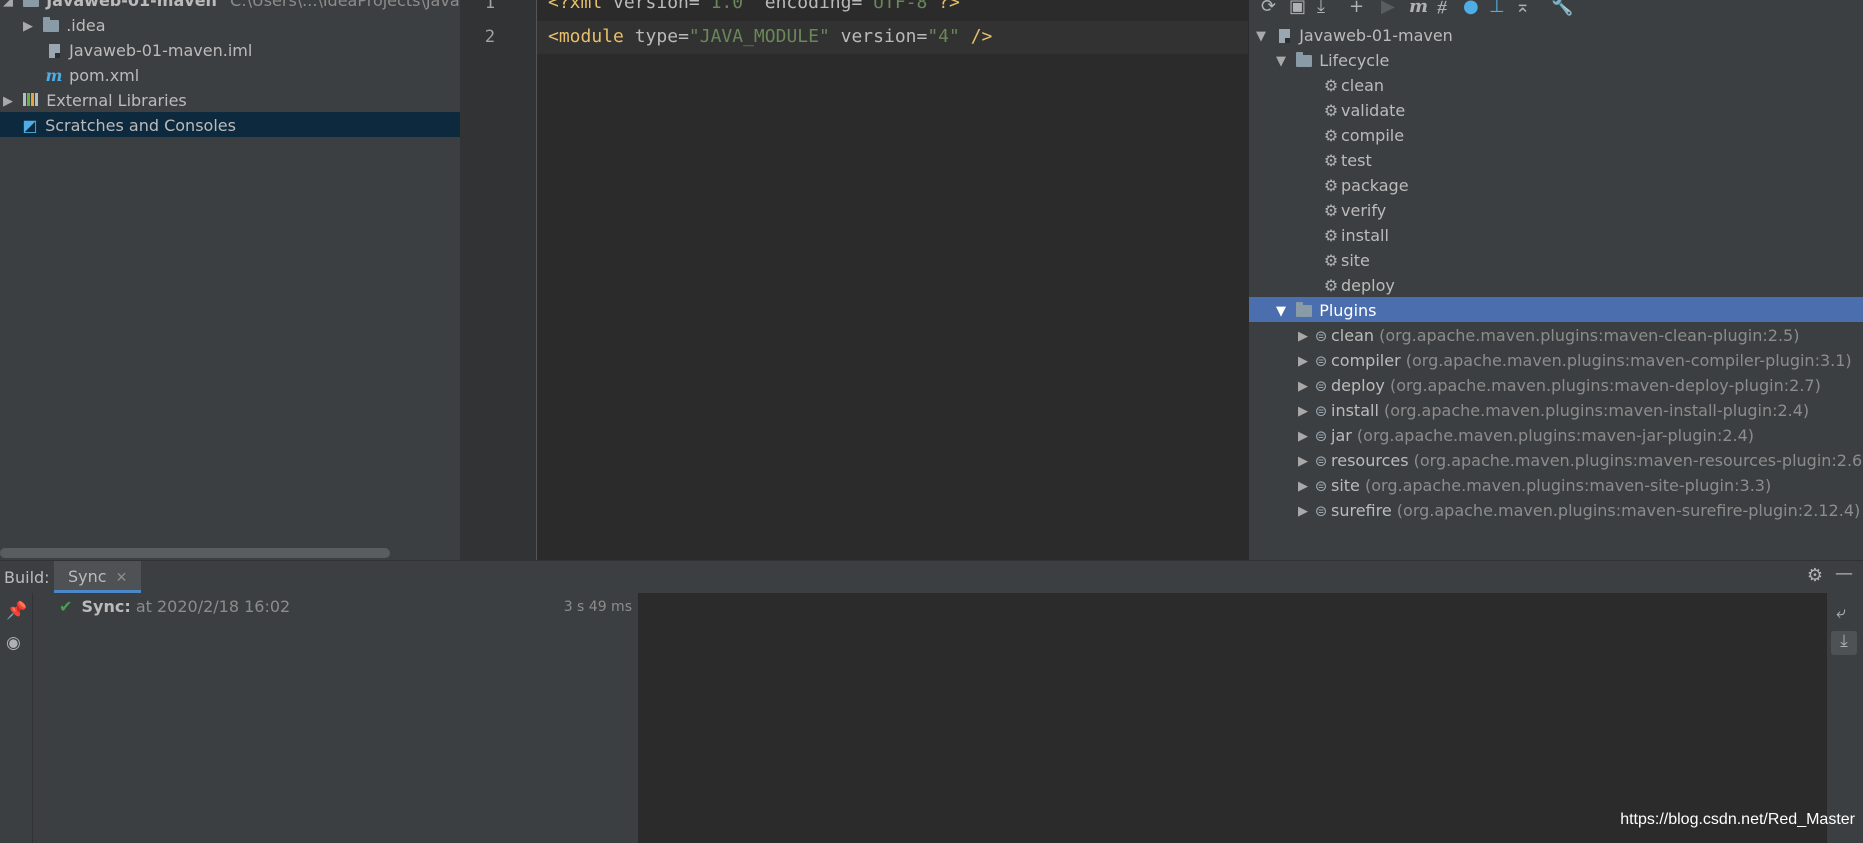 Image resolution: width=1863 pixels, height=843 pixels. What do you see at coordinates (27, 577) in the screenshot?
I see `build-title: Build:` at bounding box center [27, 577].